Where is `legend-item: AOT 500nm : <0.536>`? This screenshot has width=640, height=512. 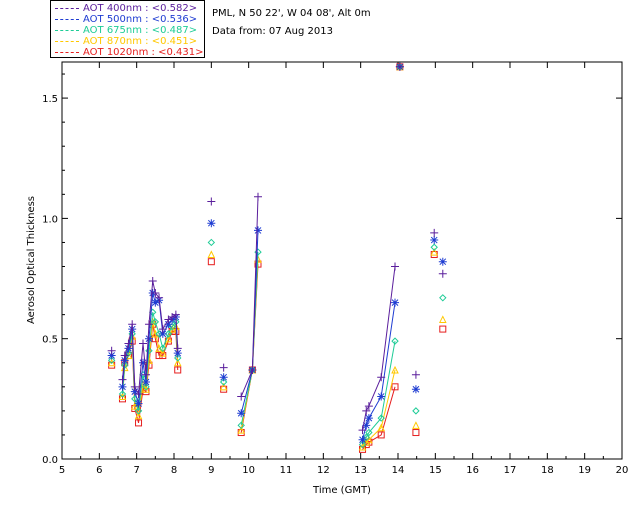
legend-item: AOT 500nm : <0.536> is located at coordinates (126, 19).